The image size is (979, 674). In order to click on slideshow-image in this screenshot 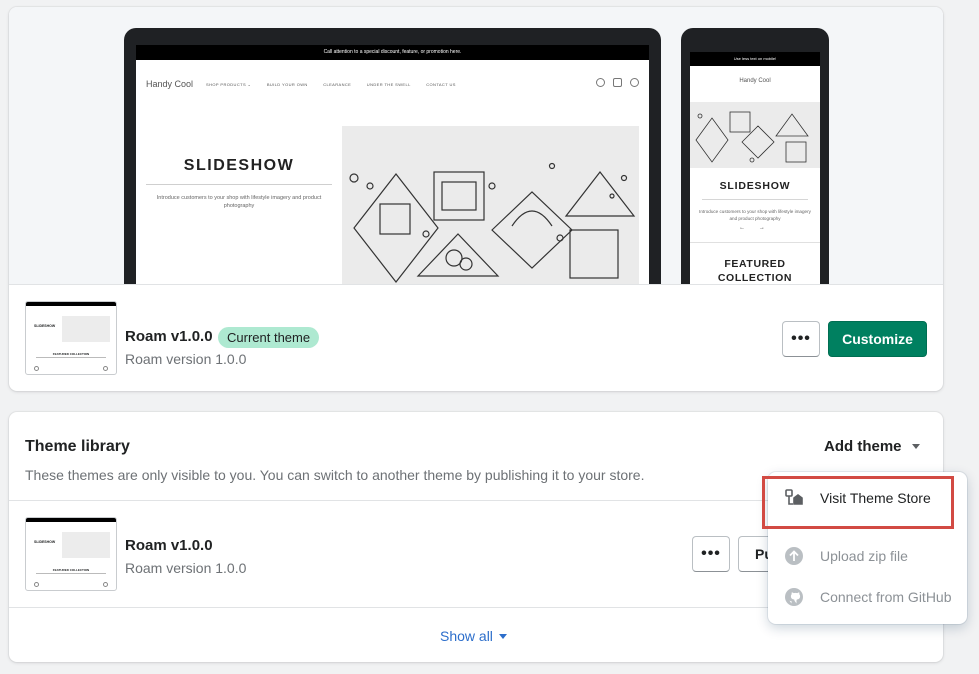, I will do `click(490, 205)`.